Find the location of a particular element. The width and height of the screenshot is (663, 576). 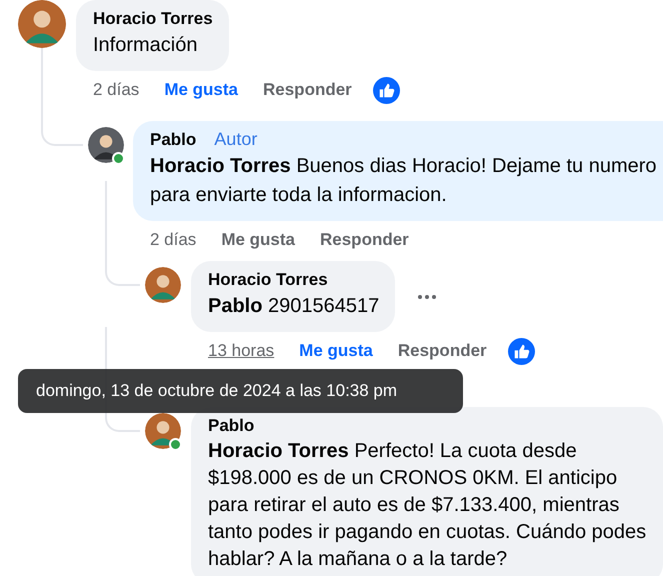

avatar is located at coordinates (106, 145).